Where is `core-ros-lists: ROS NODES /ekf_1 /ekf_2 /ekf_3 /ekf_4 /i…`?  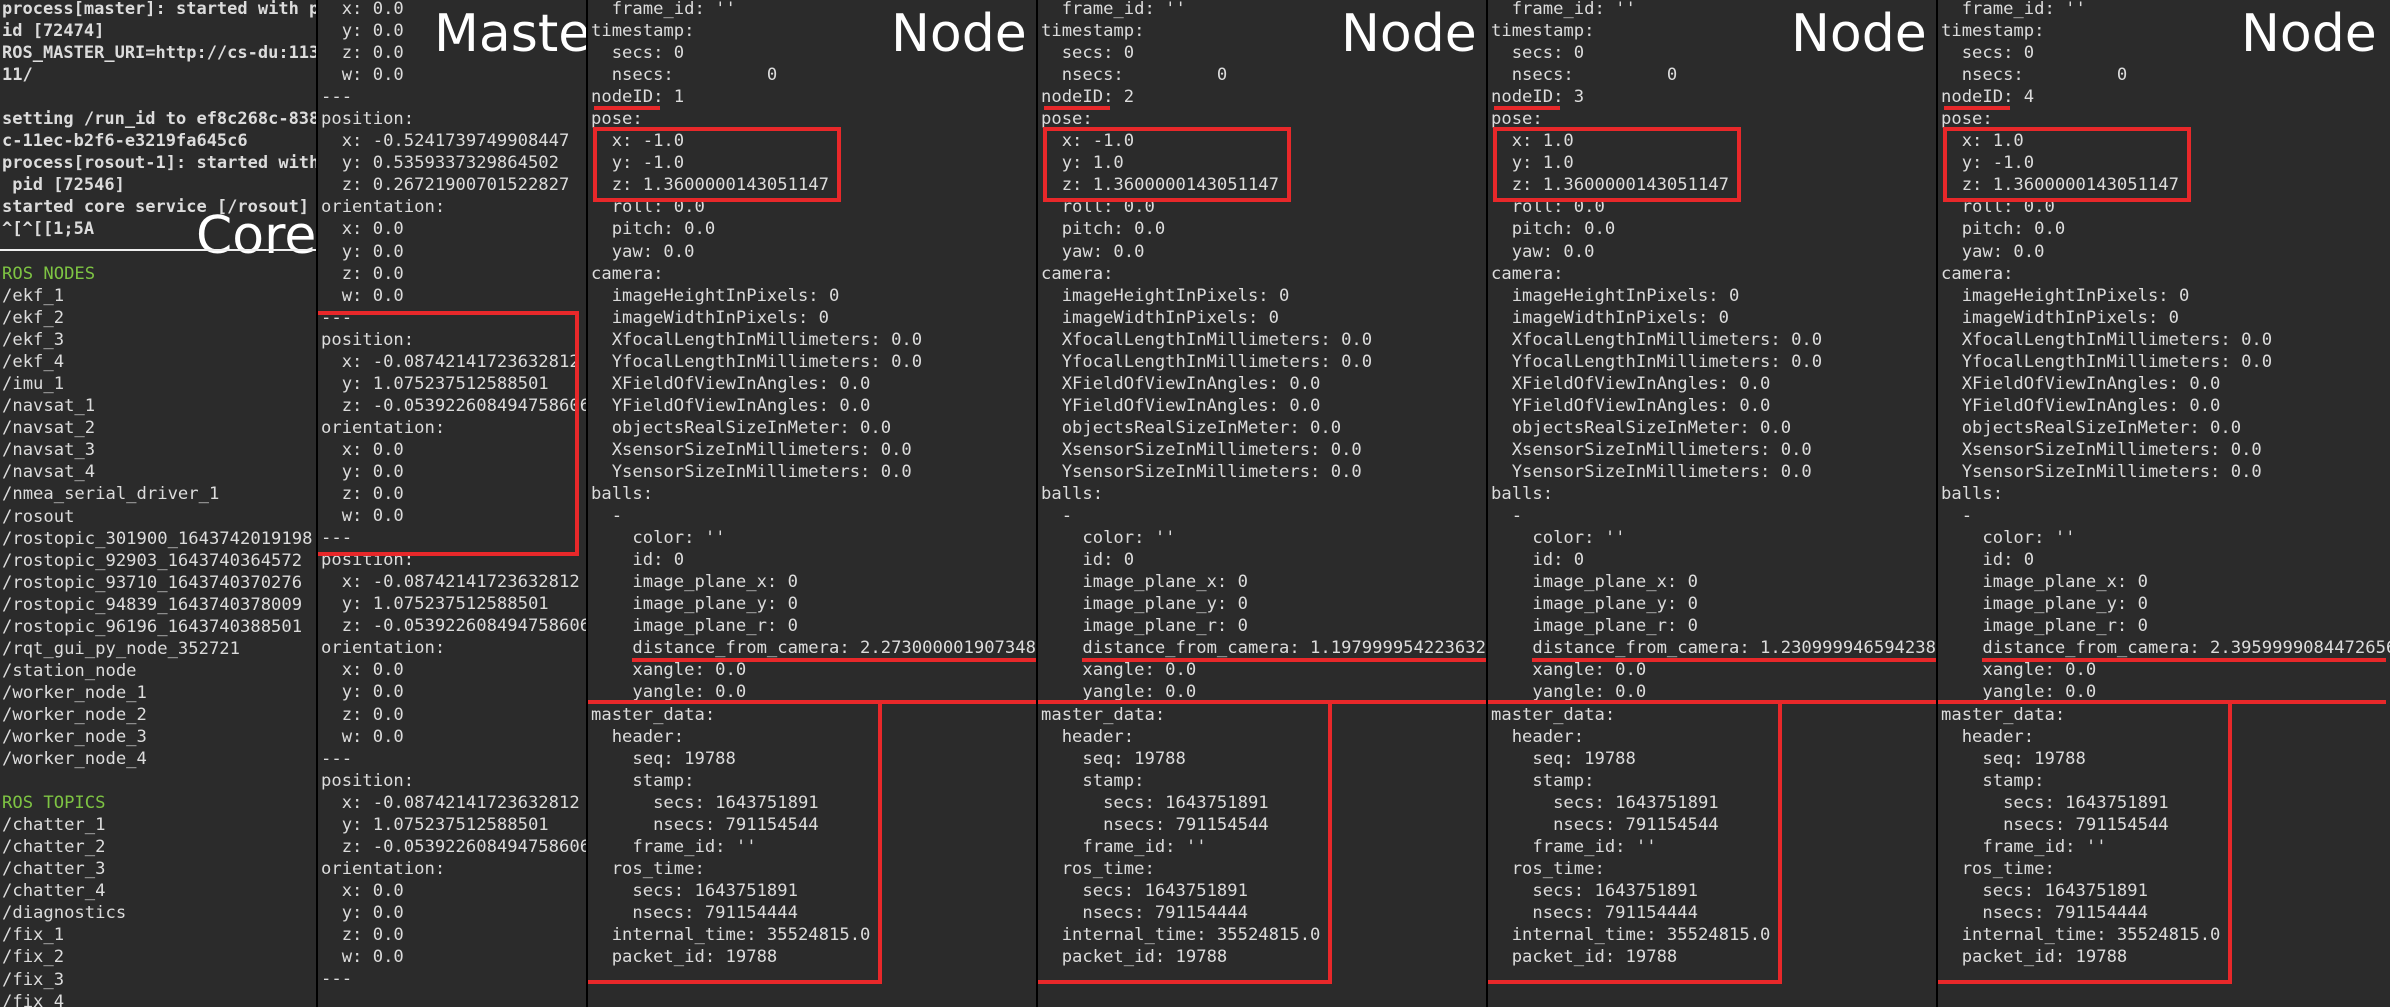
core-ros-lists: ROS NODES /ekf_1 /ekf_2 /ekf_3 /ekf_4 /i… is located at coordinates (157, 635).